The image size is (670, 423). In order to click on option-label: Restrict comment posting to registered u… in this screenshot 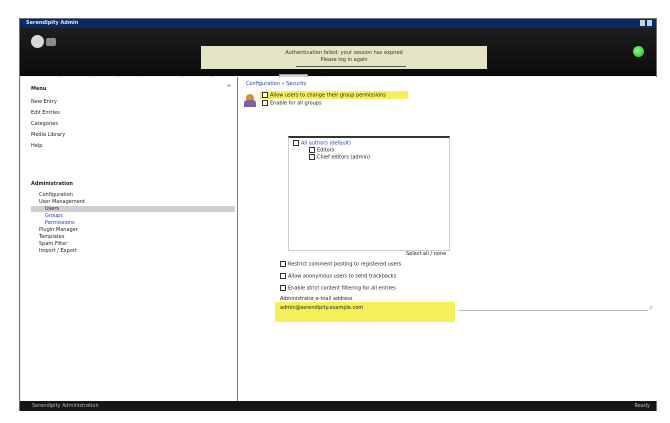, I will do `click(345, 264)`.